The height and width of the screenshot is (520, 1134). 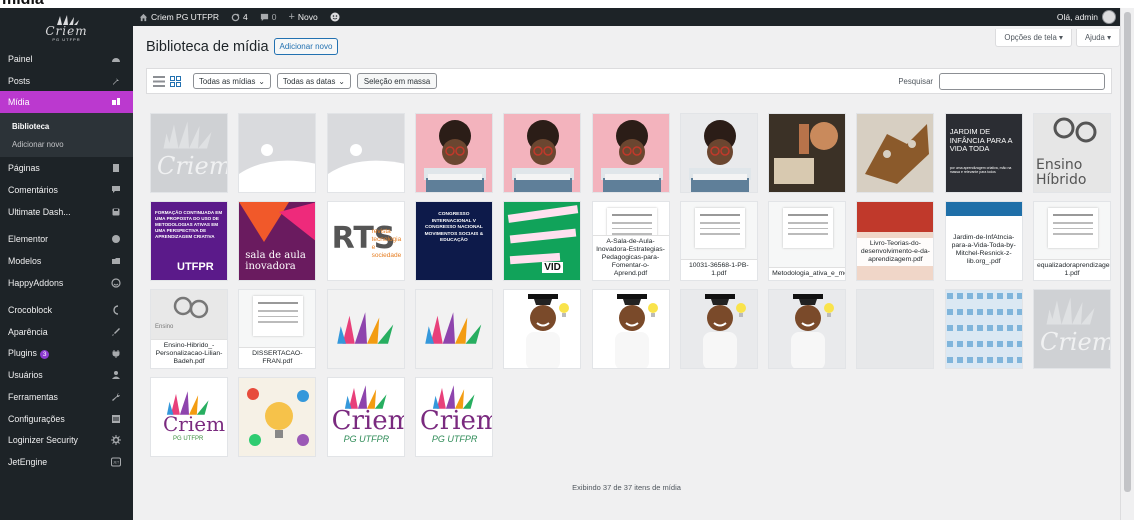 What do you see at coordinates (1033, 38) in the screenshot?
I see `screen-options-button: Opções de tela ▾` at bounding box center [1033, 38].